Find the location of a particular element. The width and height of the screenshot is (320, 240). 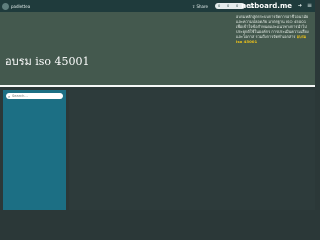

share-button: ⇧ Share is located at coordinates (200, 6).